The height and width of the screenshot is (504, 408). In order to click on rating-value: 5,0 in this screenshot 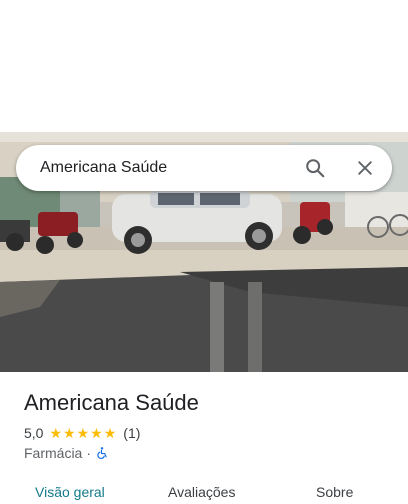, I will do `click(34, 433)`.